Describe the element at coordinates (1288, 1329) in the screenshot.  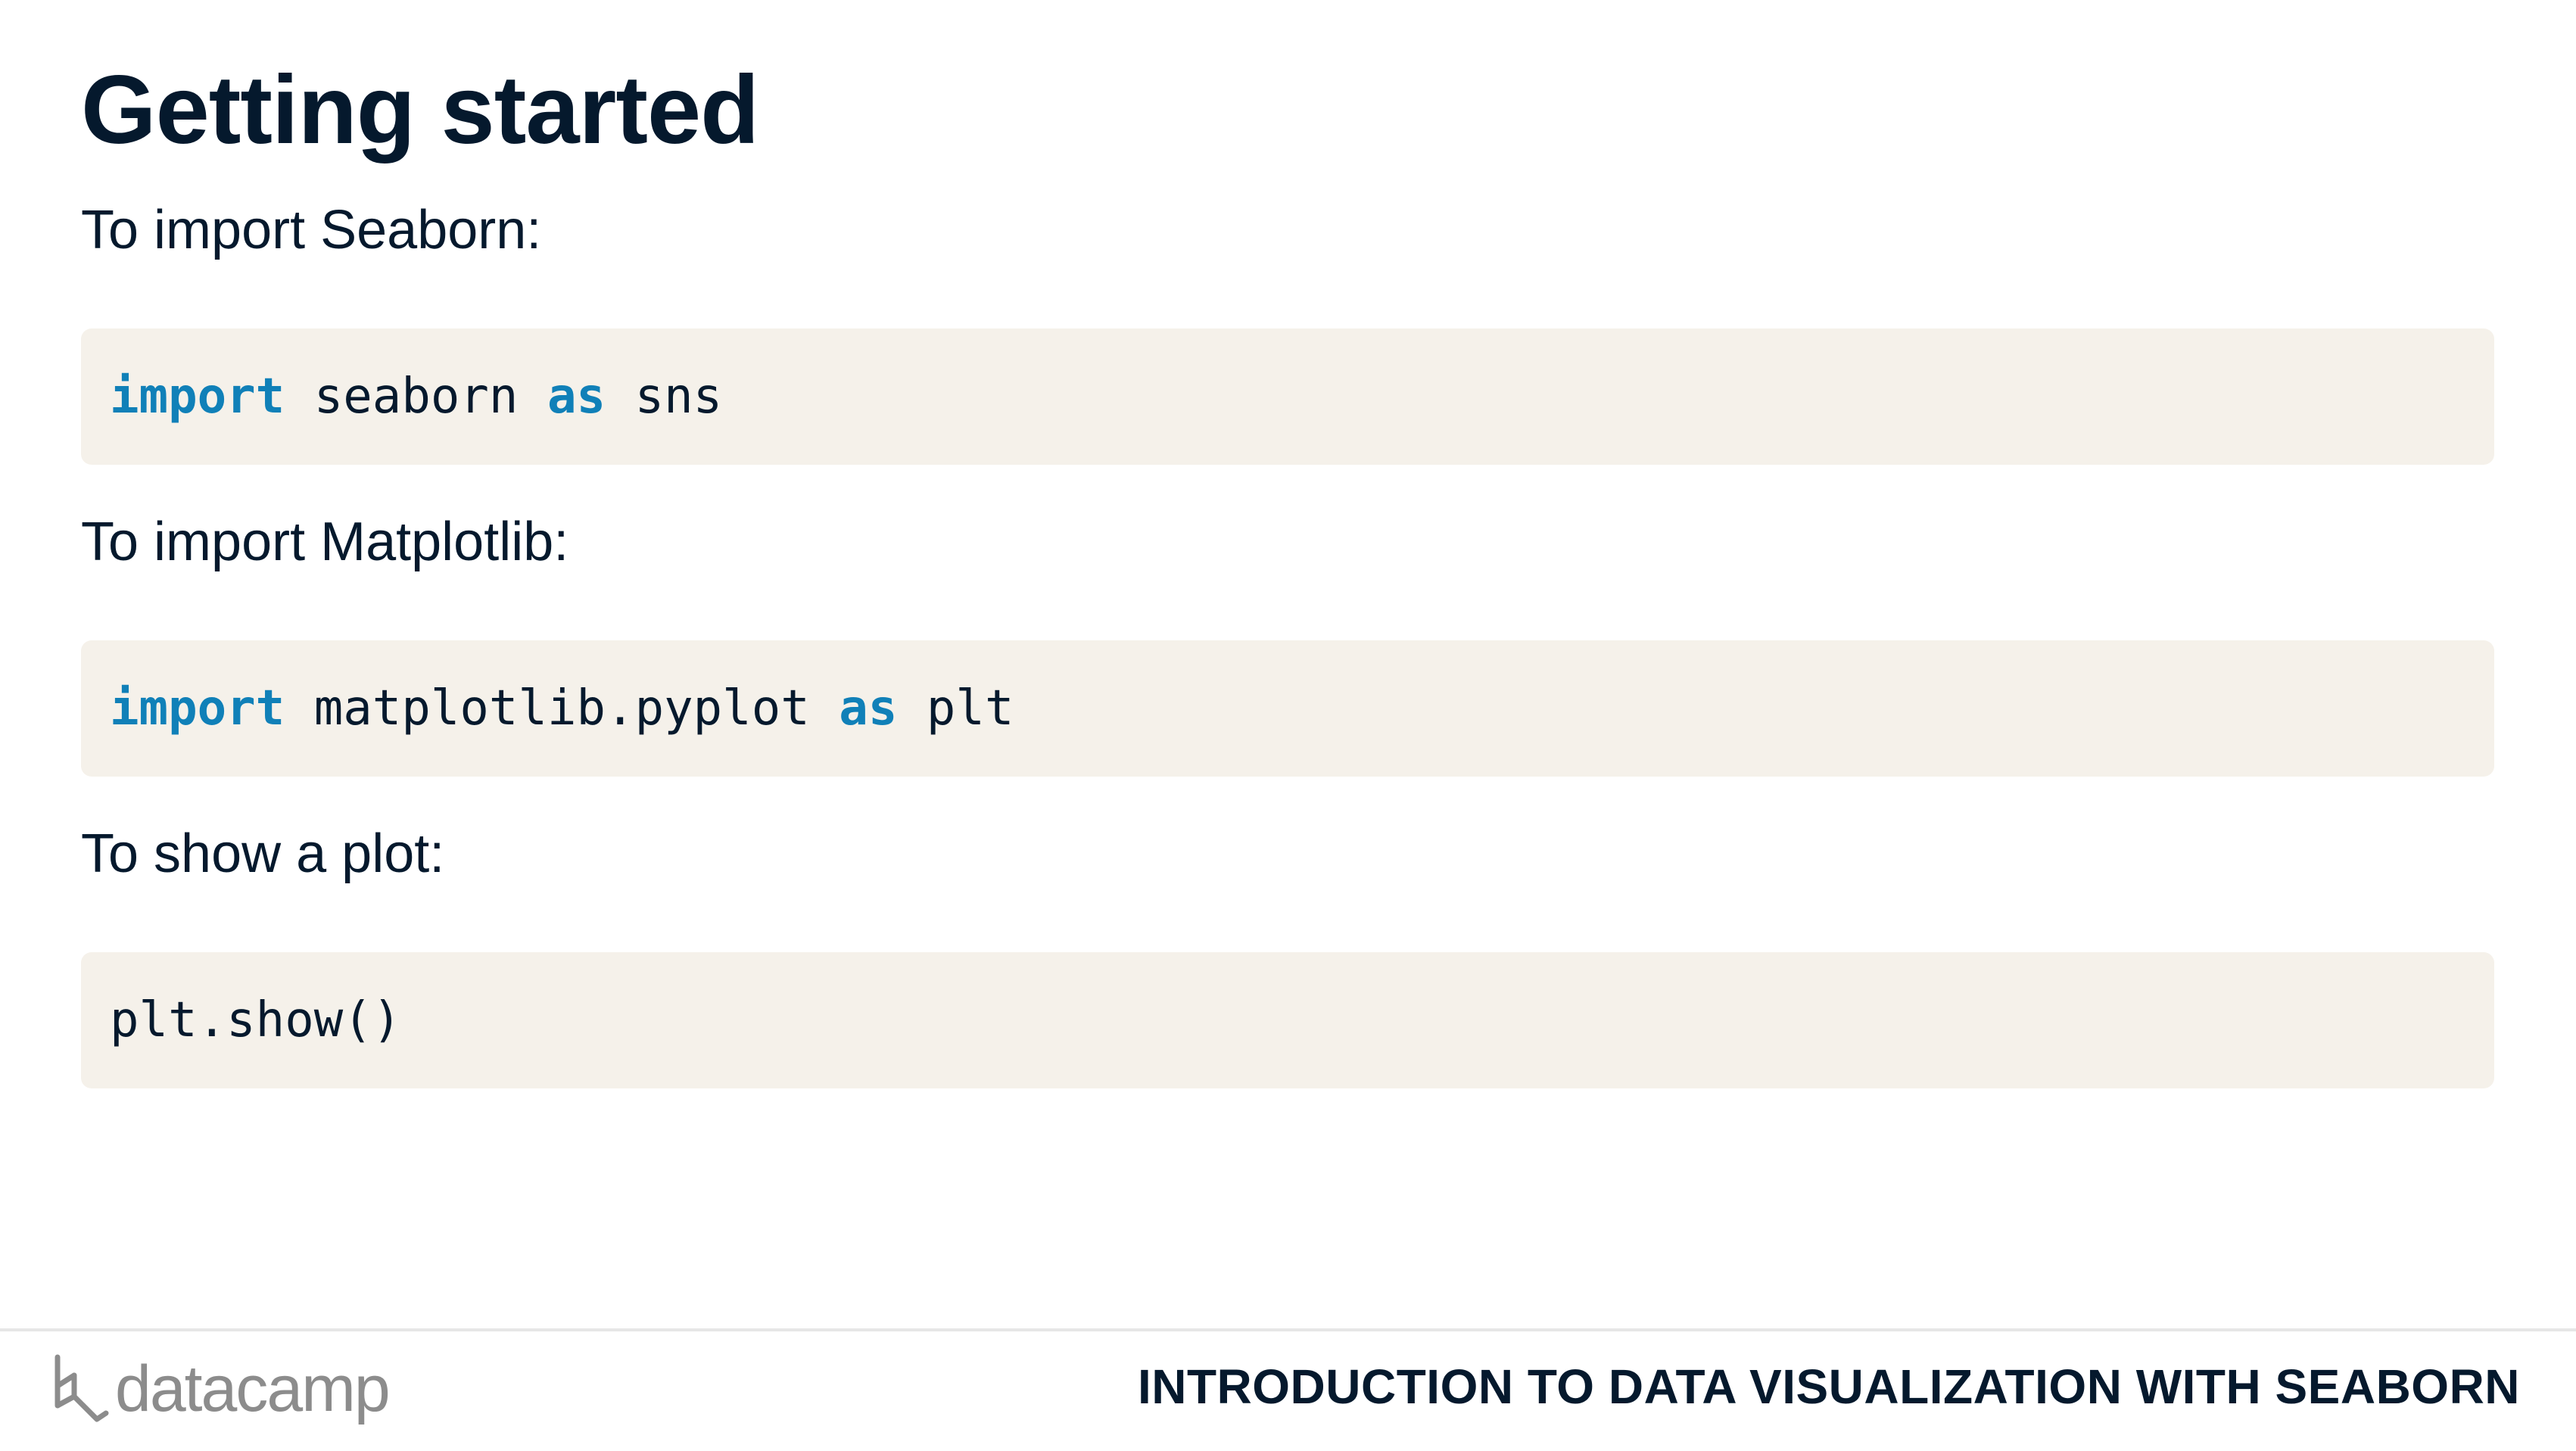
I see `footer-divider` at that location.